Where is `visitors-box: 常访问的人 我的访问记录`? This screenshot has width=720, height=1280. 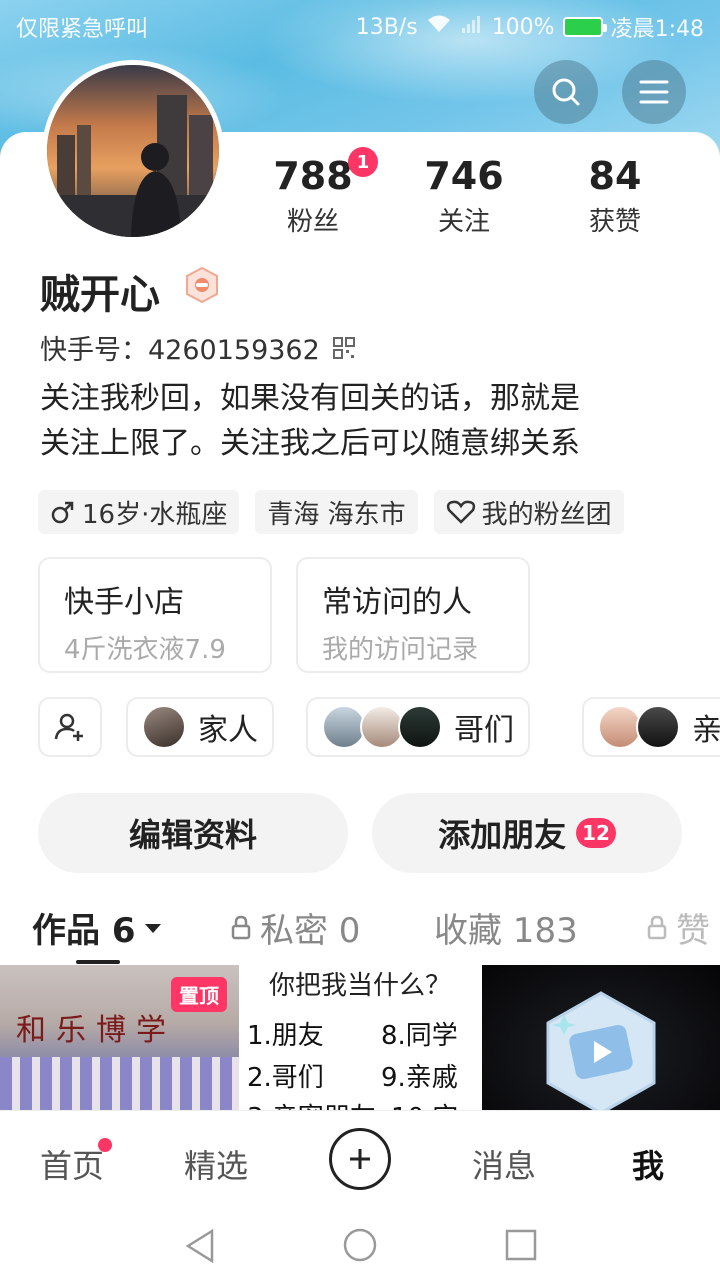 visitors-box: 常访问的人 我的访问记录 is located at coordinates (413, 615).